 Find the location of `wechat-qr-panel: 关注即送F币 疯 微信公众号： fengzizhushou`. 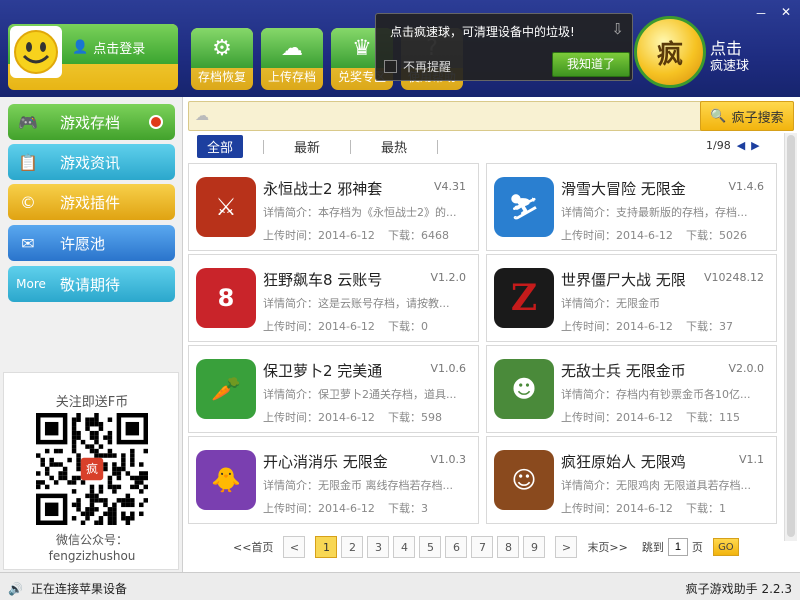

wechat-qr-panel: 关注即送F币 疯 微信公众号： fengzizhushou is located at coordinates (91, 471).